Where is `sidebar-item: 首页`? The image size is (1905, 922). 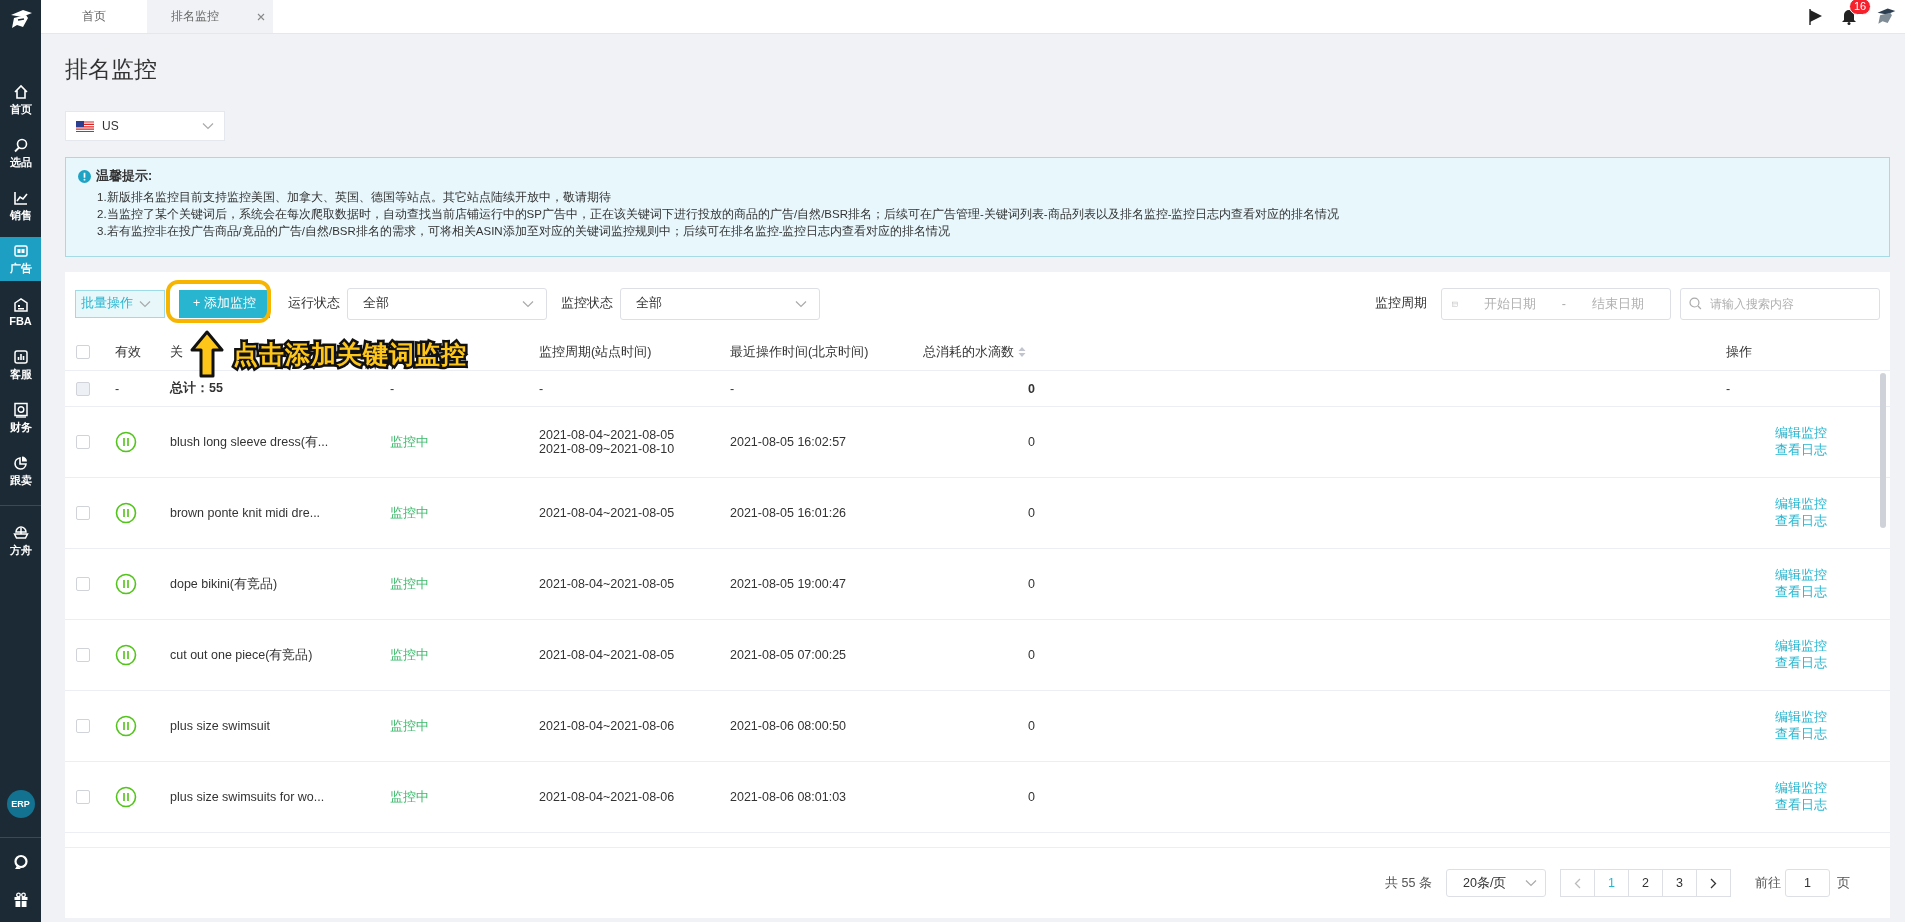
sidebar-item: 首页 is located at coordinates (20, 100).